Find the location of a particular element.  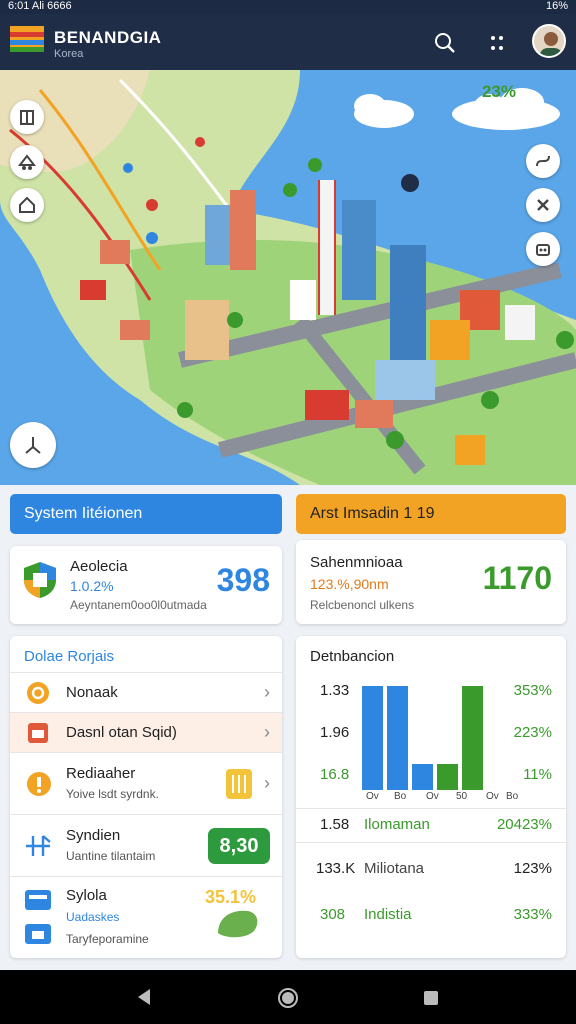

table-cell: 333% is located at coordinates (532, 914).